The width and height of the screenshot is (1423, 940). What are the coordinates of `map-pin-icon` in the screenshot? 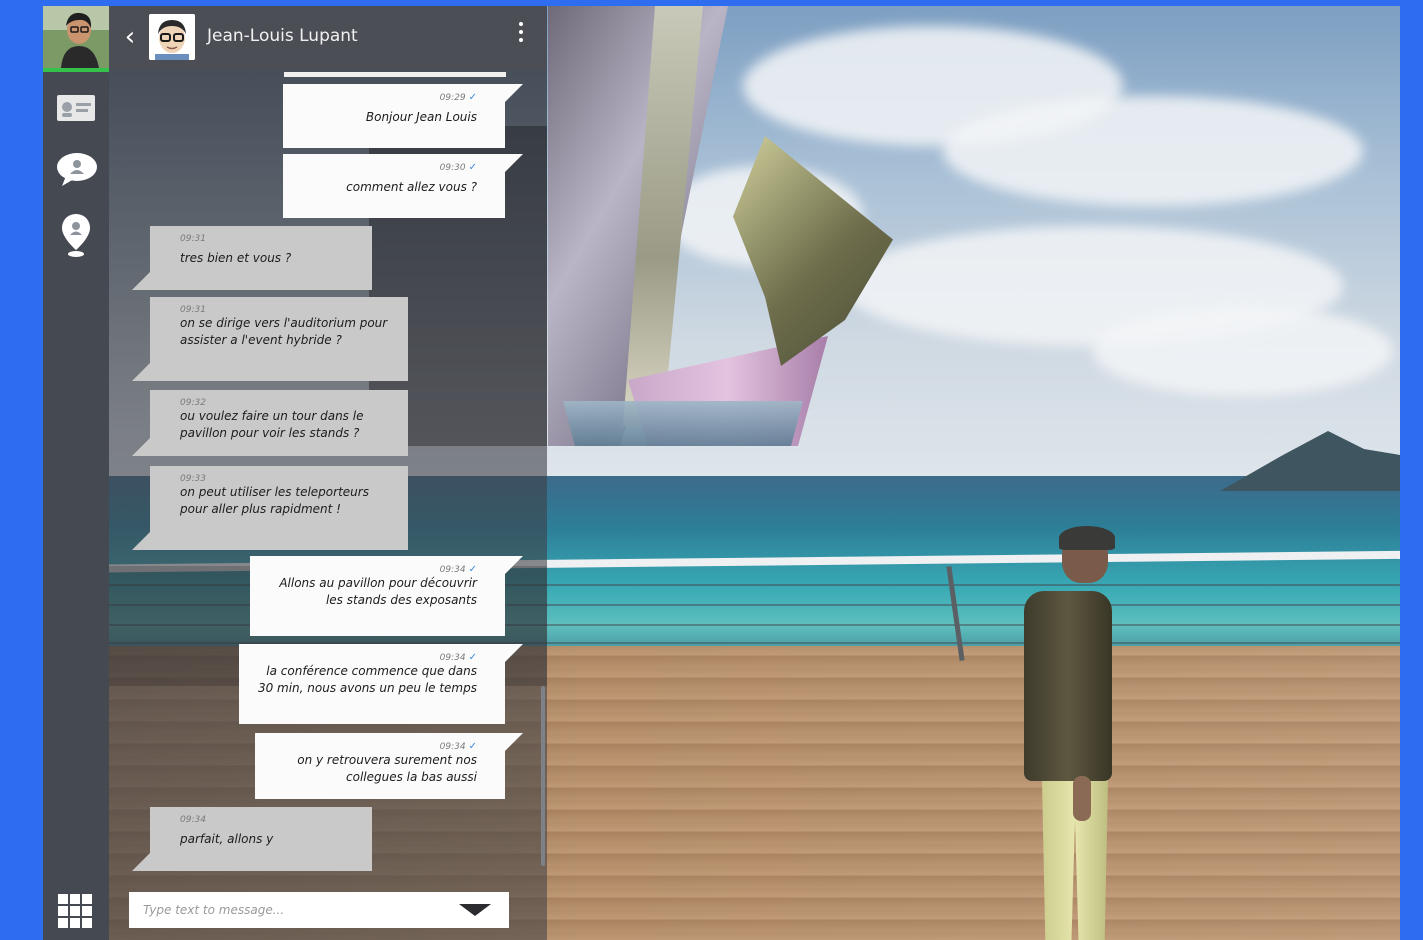 It's located at (76, 235).